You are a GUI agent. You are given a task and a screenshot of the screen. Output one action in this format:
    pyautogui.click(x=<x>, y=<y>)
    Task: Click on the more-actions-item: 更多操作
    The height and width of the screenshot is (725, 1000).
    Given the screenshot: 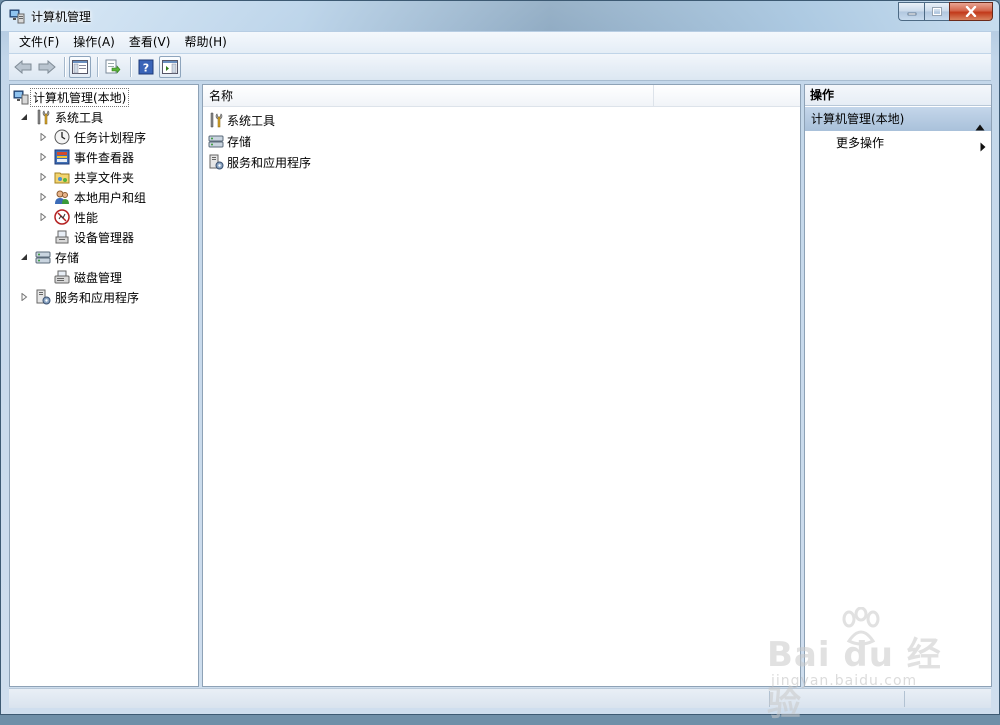 What is the action you would take?
    pyautogui.click(x=911, y=143)
    